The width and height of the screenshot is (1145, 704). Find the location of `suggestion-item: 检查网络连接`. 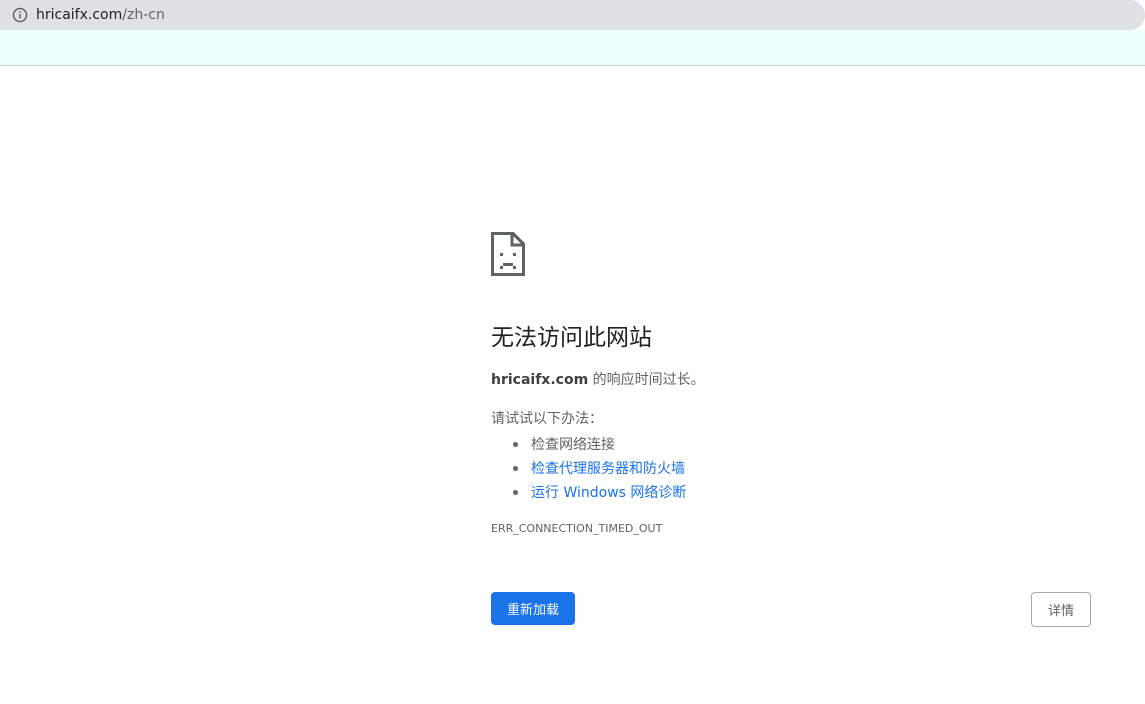

suggestion-item: 检查网络连接 is located at coordinates (599, 445).